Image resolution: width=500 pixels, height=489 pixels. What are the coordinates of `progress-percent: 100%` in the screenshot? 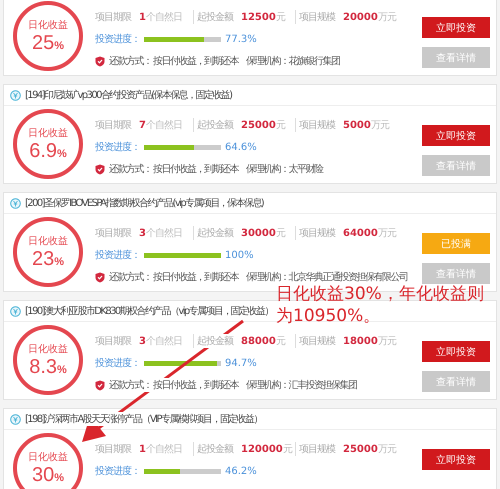 It's located at (239, 255).